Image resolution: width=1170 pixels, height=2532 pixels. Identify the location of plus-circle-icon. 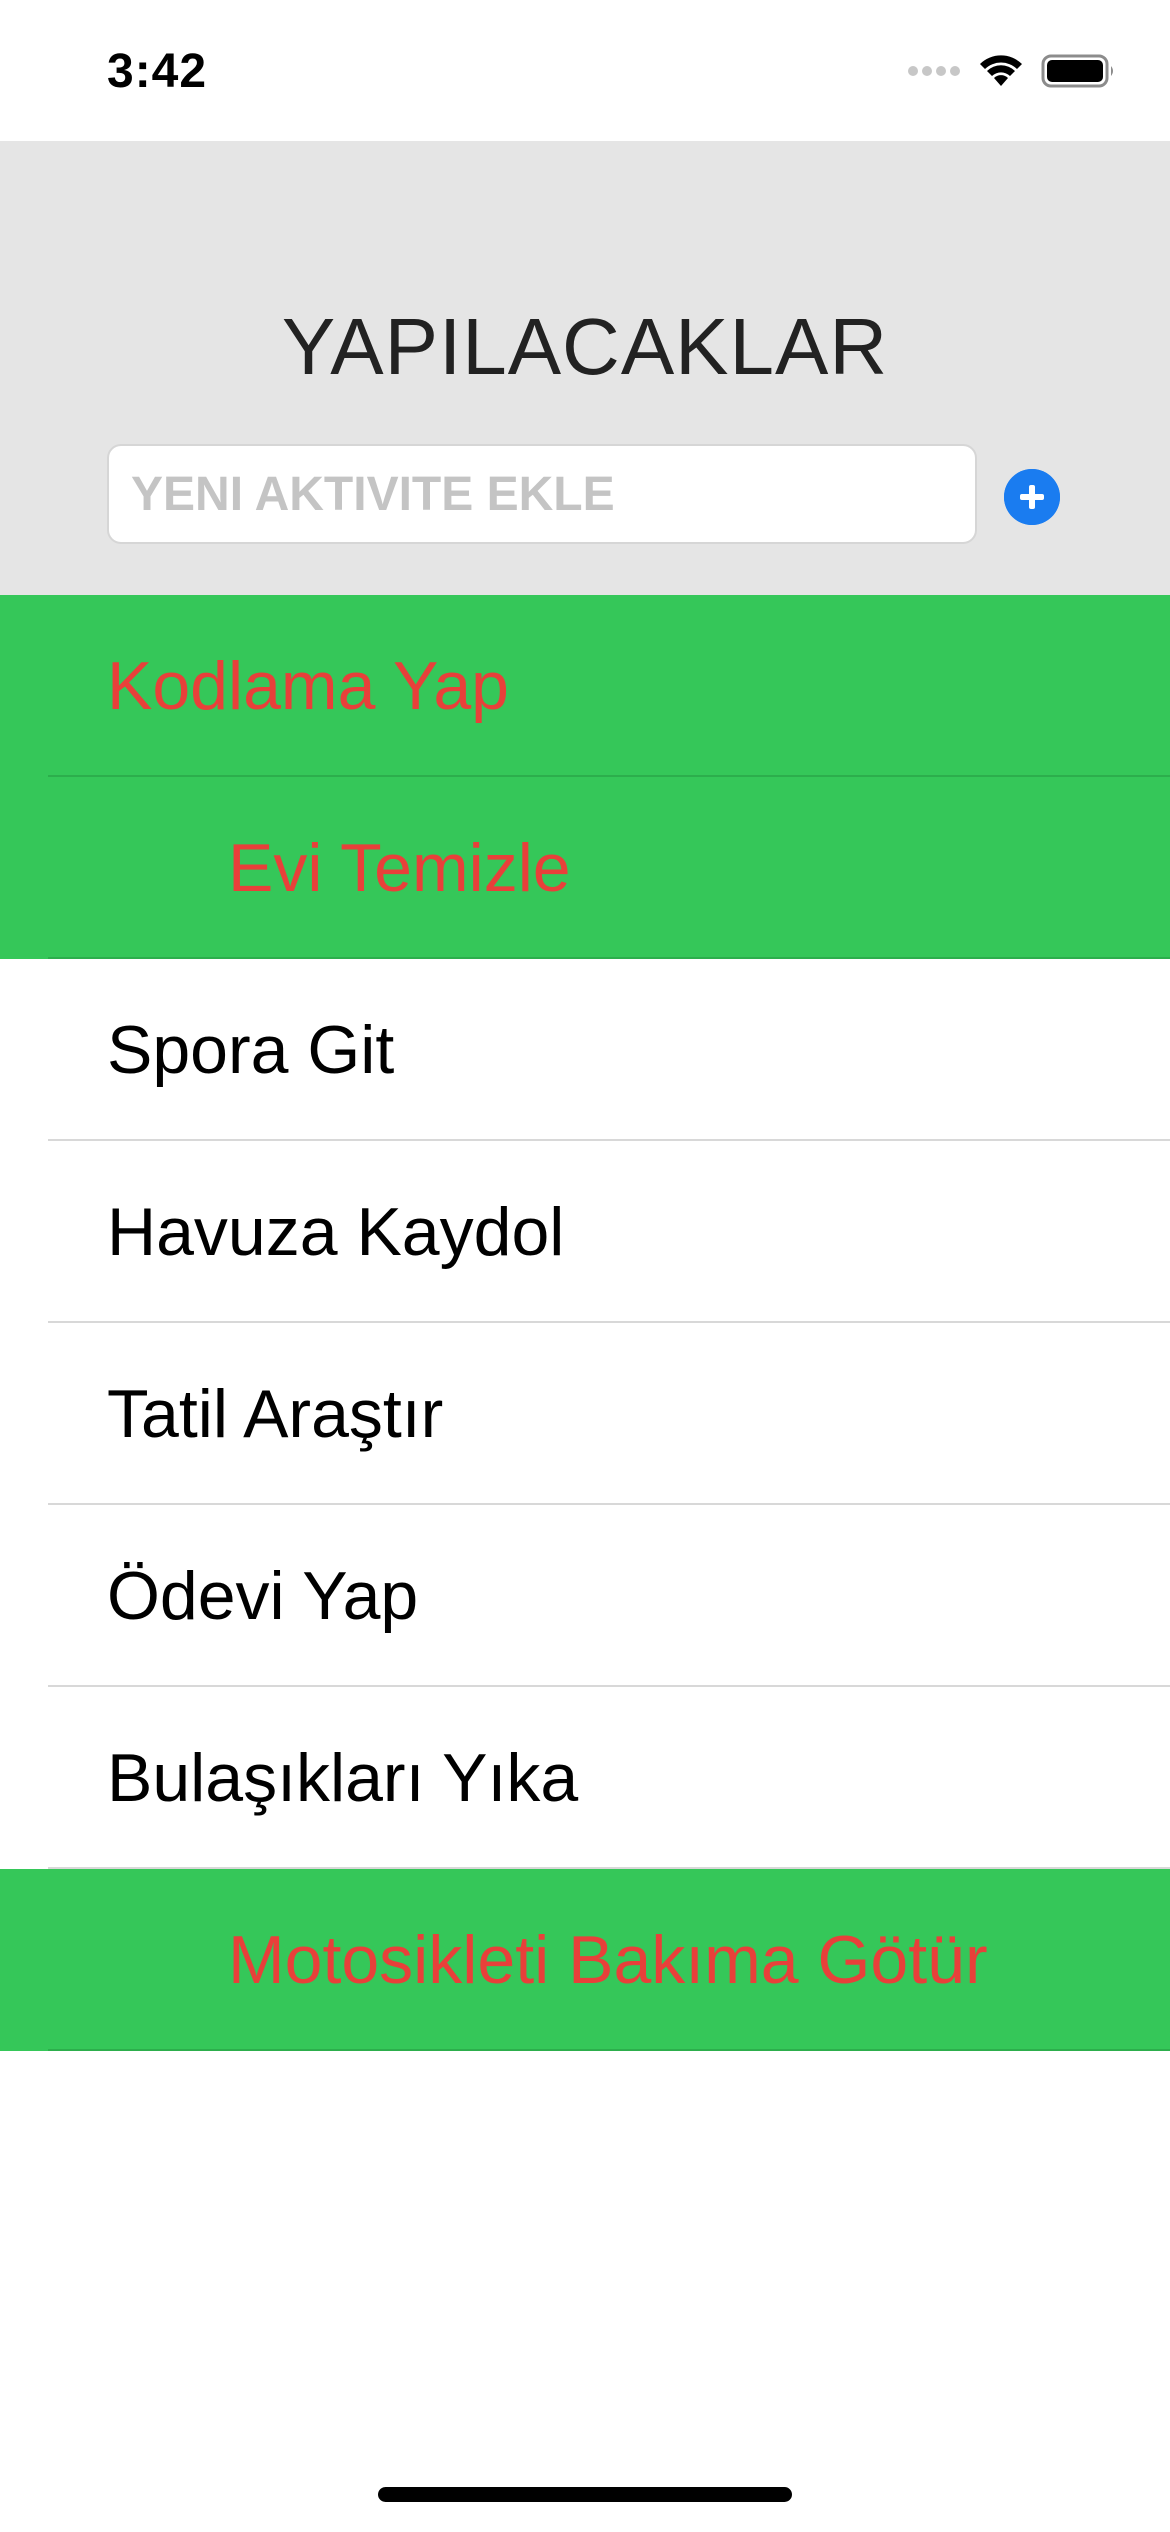
(1032, 497).